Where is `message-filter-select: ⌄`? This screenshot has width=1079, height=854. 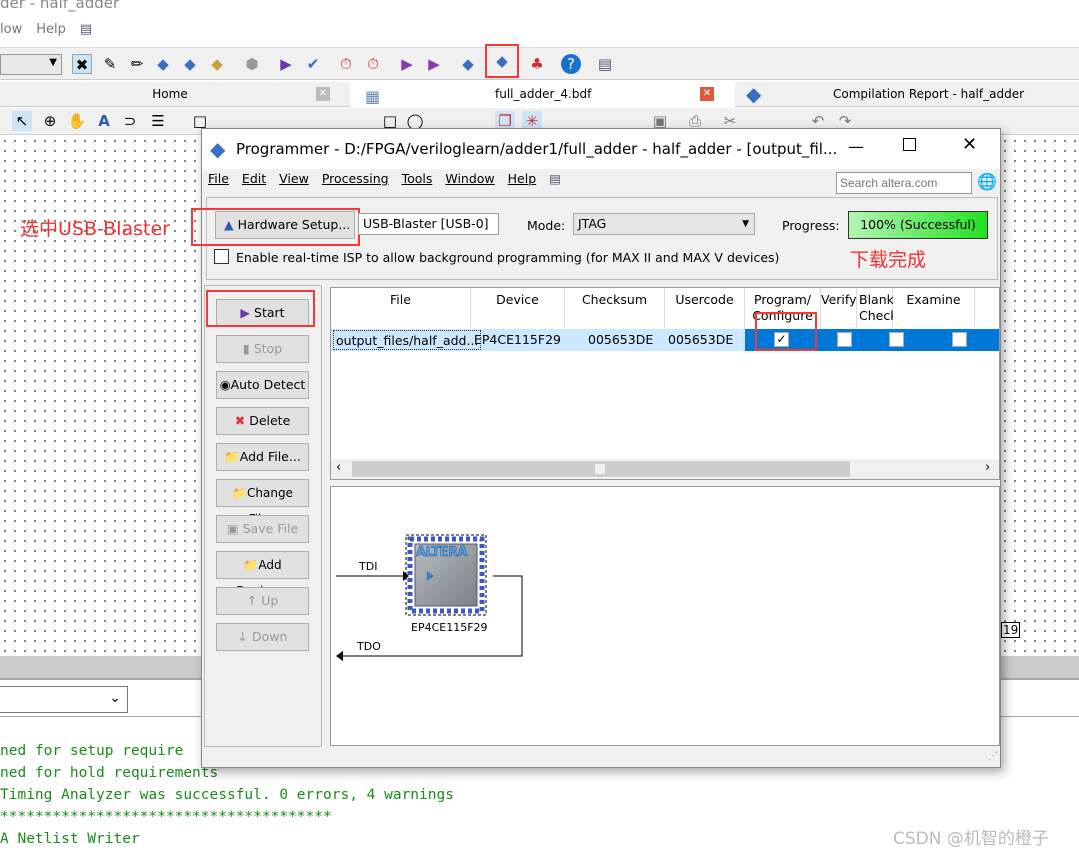
message-filter-select: ⌄ is located at coordinates (64, 699).